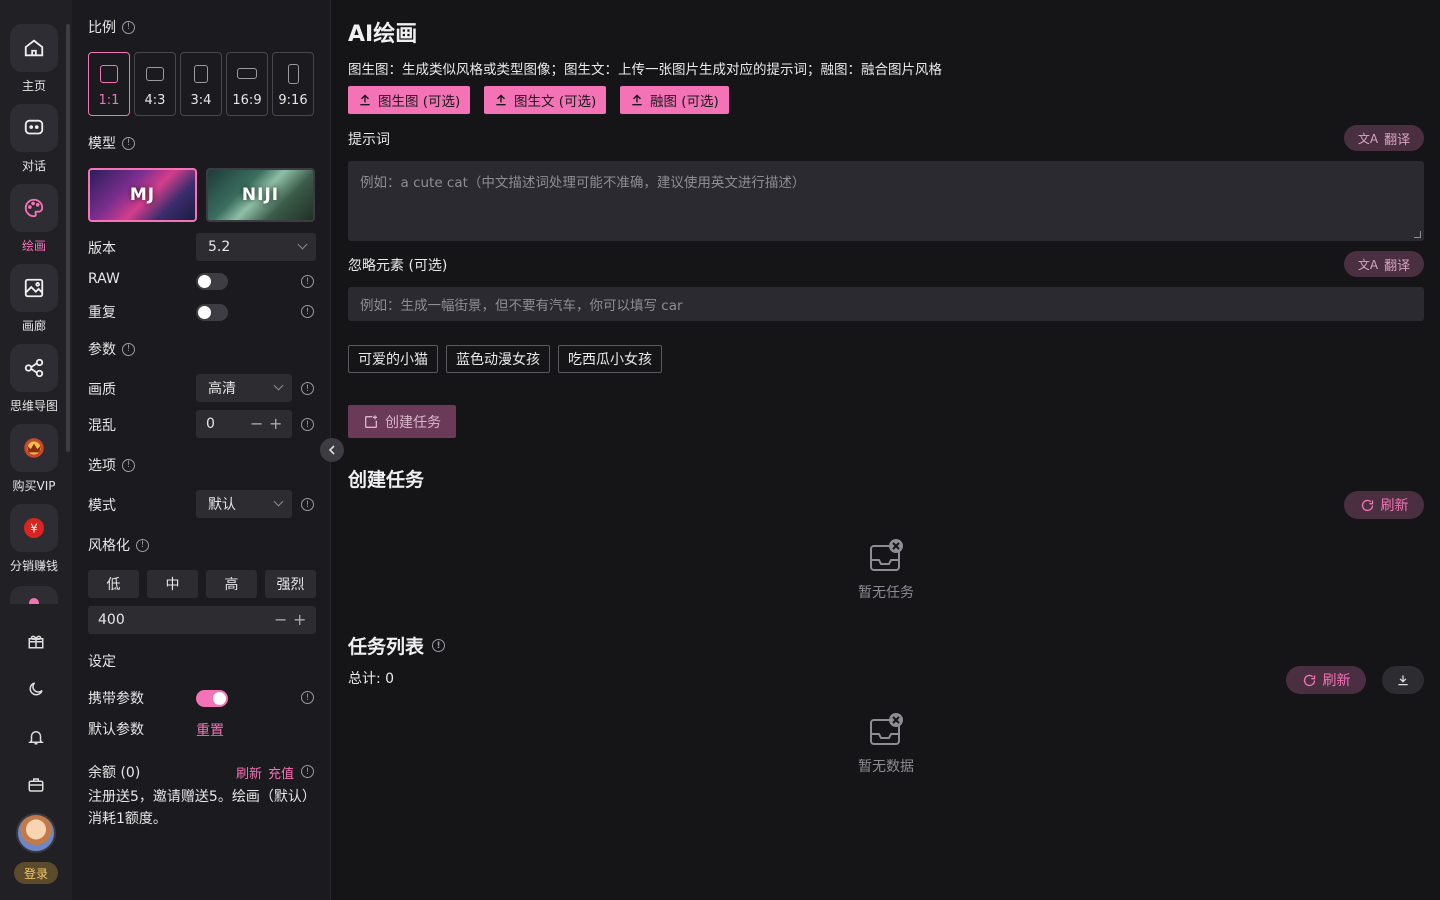 Image resolution: width=1440 pixels, height=900 pixels. Describe the element at coordinates (36, 873) in the screenshot. I see `login-button: 登录` at that location.